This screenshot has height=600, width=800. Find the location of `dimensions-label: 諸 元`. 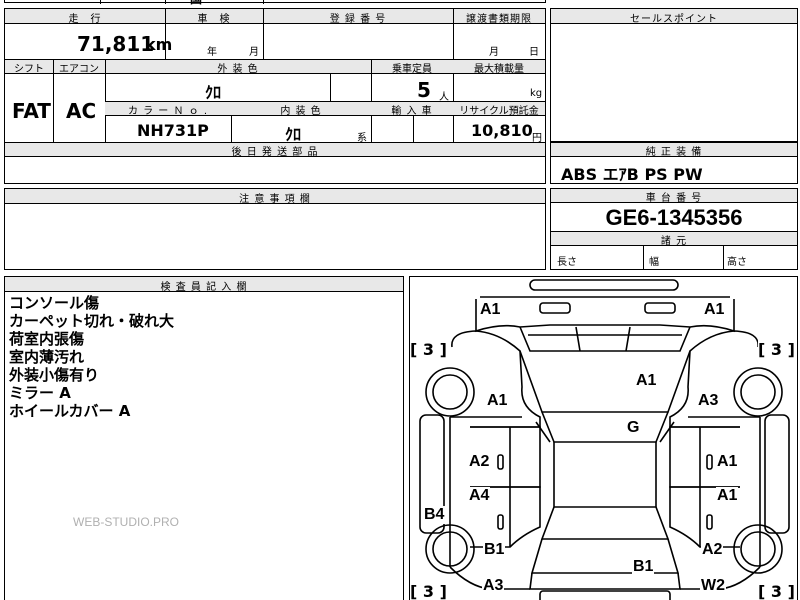

dimensions-label: 諸 元 is located at coordinates (674, 241).